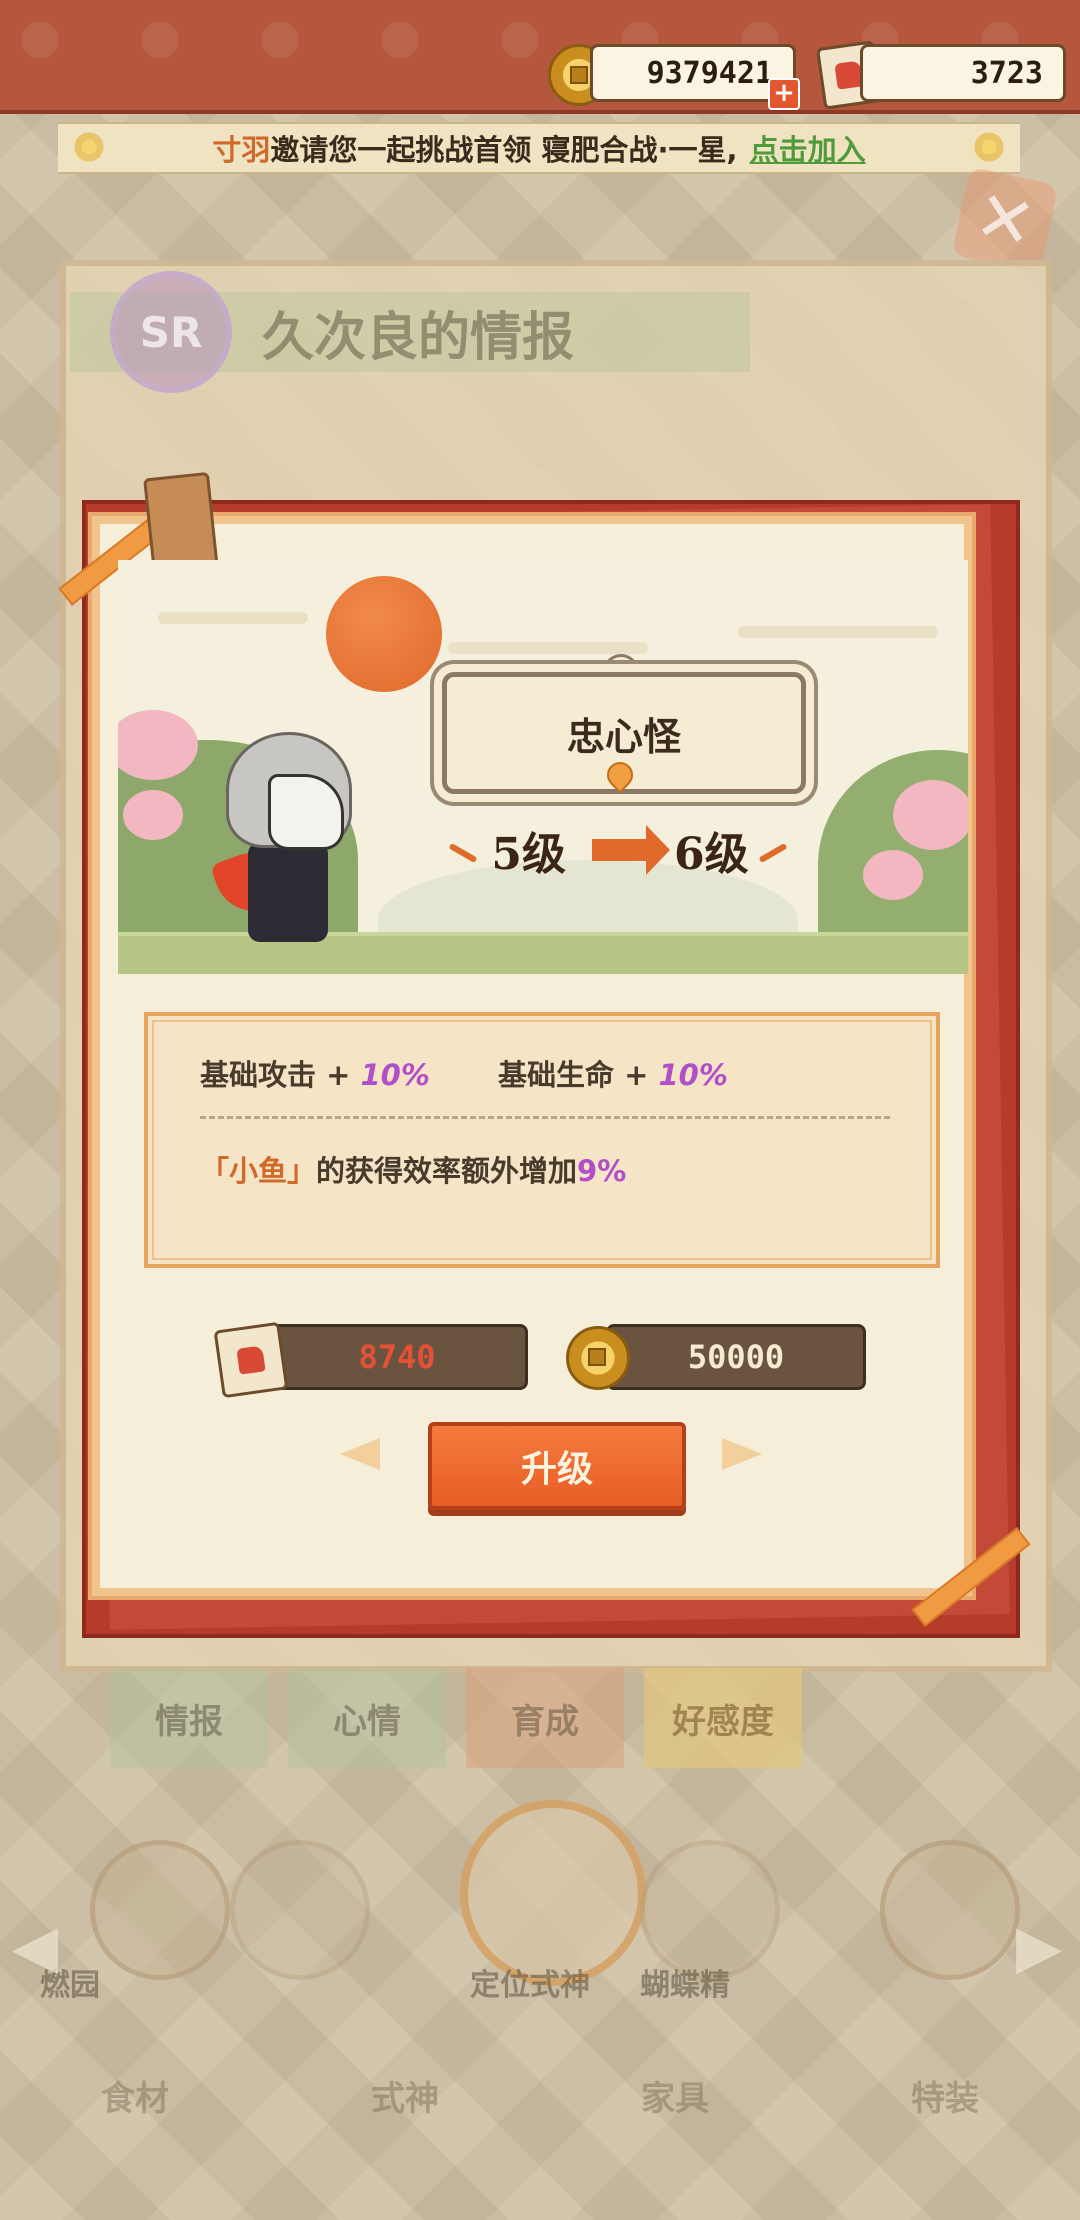 Image resolution: width=1080 pixels, height=2220 pixels. I want to click on perk-description: 「小鱼」的获得效率额外增加9%, so click(413, 1169).